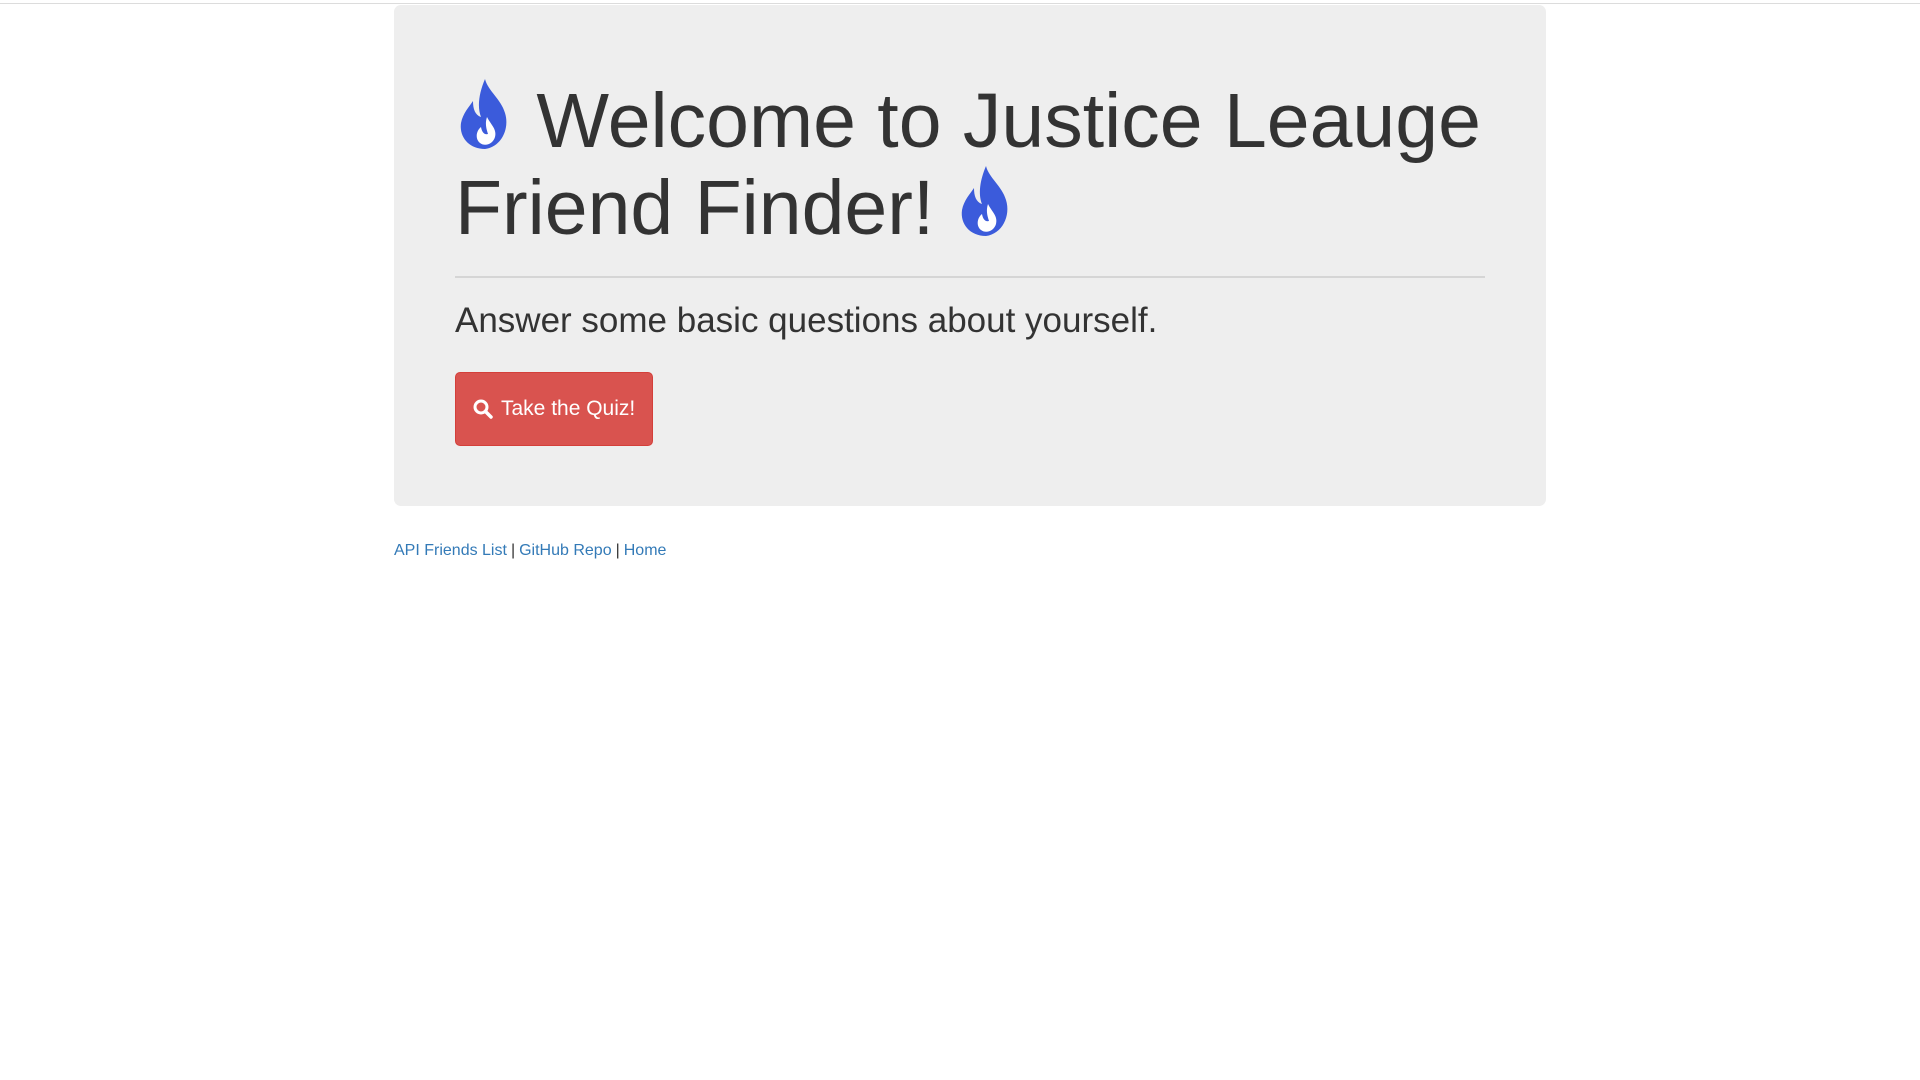 The image size is (1920, 1080). Describe the element at coordinates (695, 208) in the screenshot. I see `title-line-2: Friend Finder!` at that location.